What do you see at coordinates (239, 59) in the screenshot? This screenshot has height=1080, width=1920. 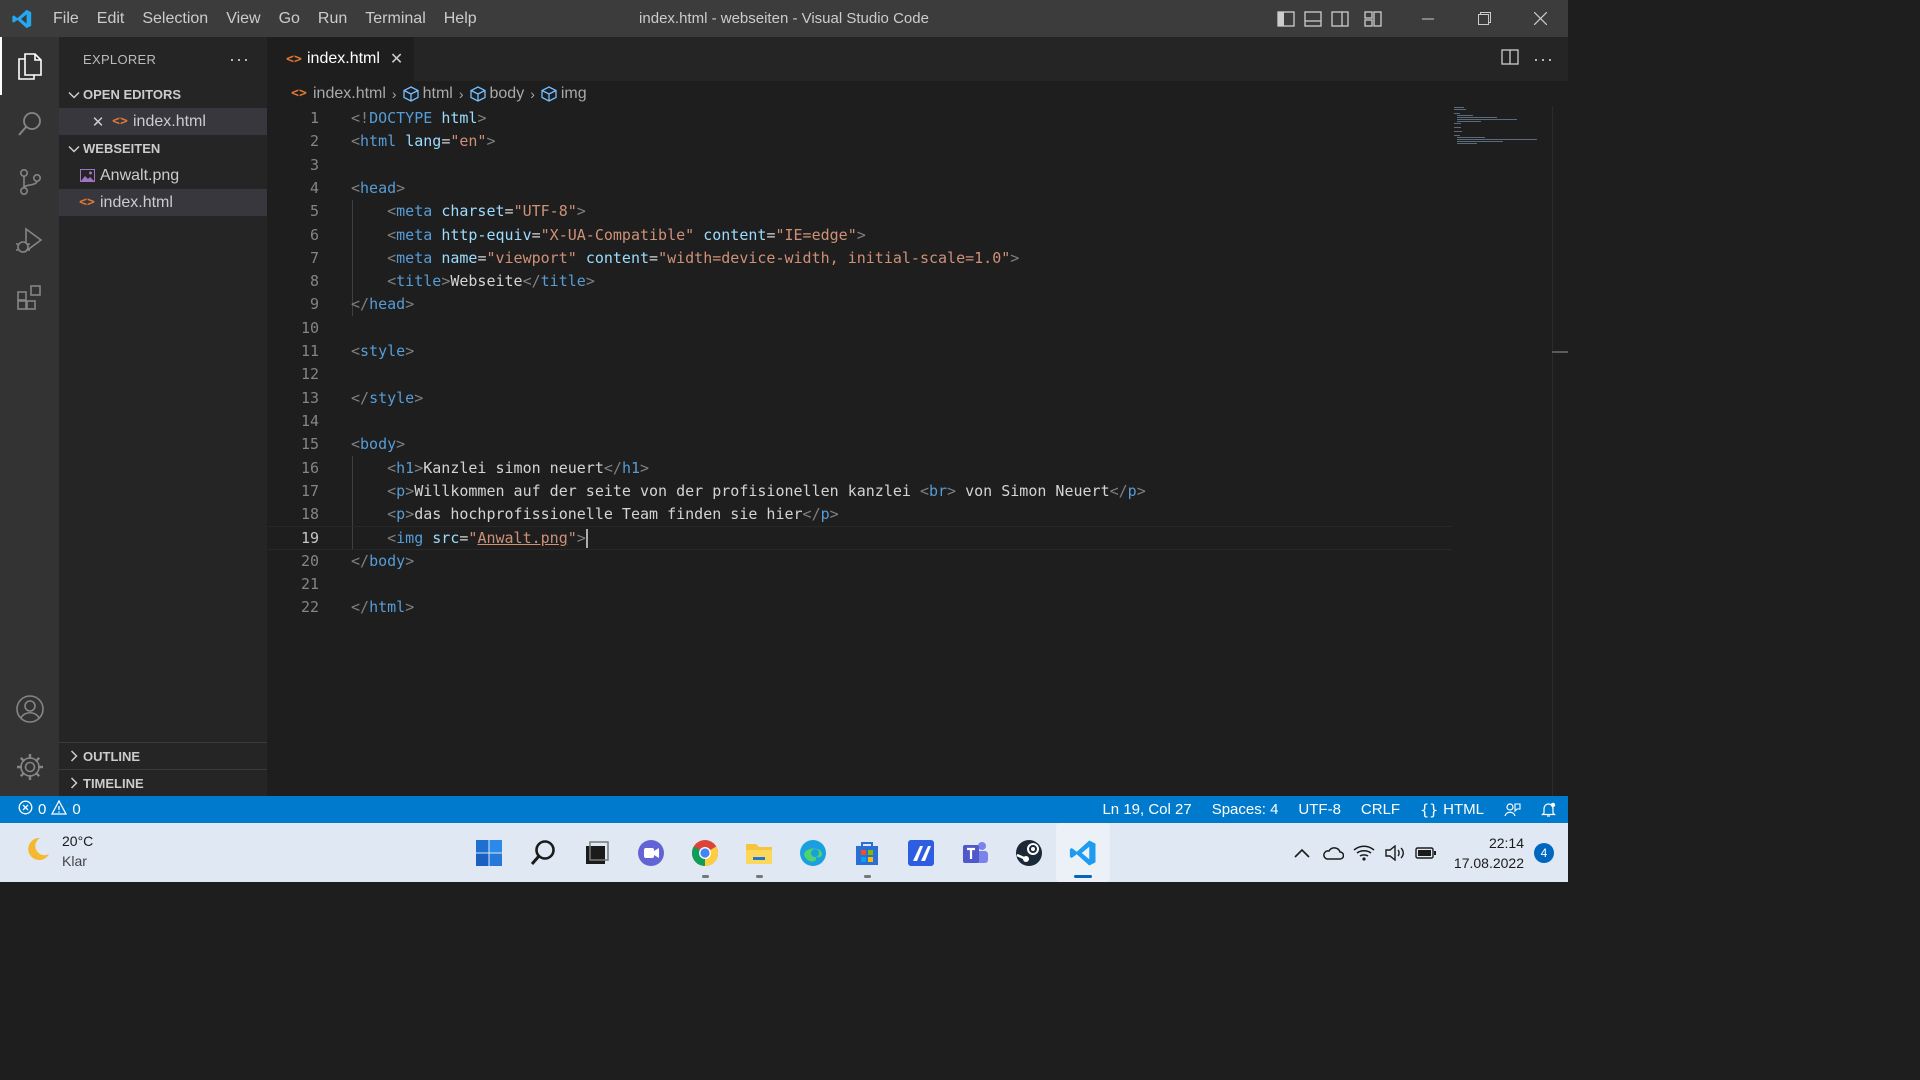 I see `explorer-more-actions-icon: ···` at bounding box center [239, 59].